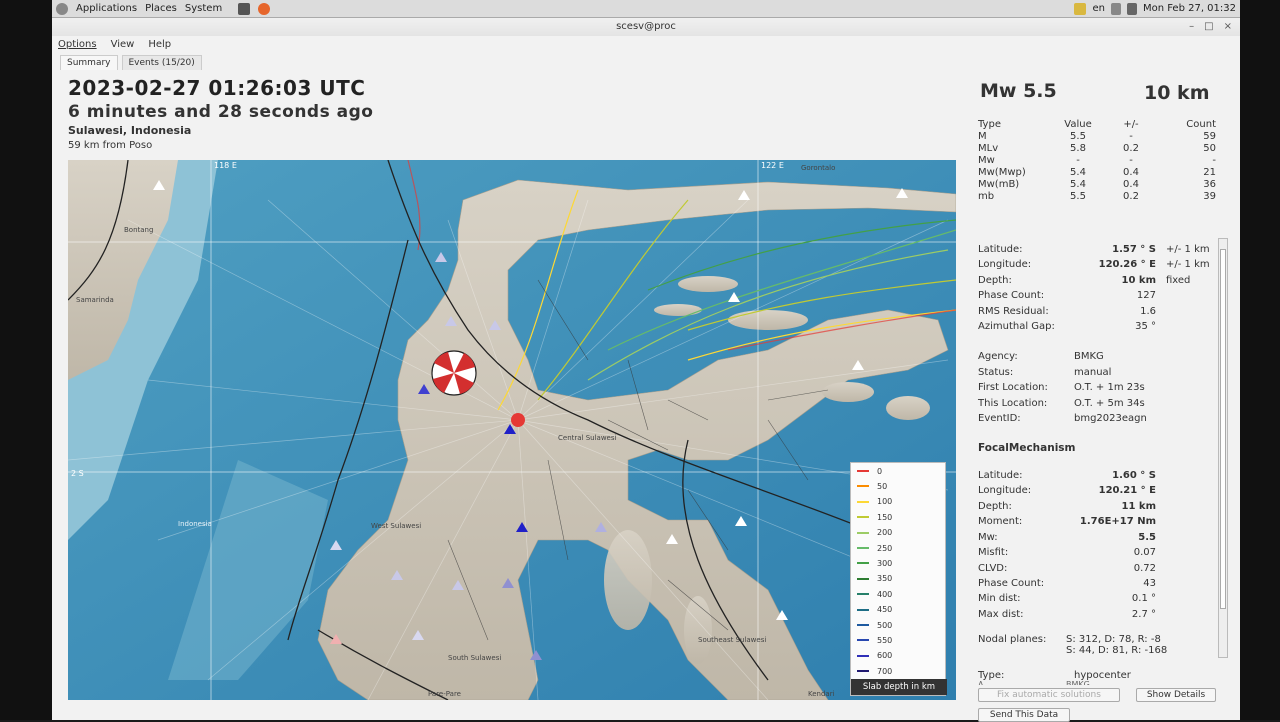 The image size is (1280, 722). Describe the element at coordinates (874, 548) in the screenshot. I see `legend-item: 250` at that location.